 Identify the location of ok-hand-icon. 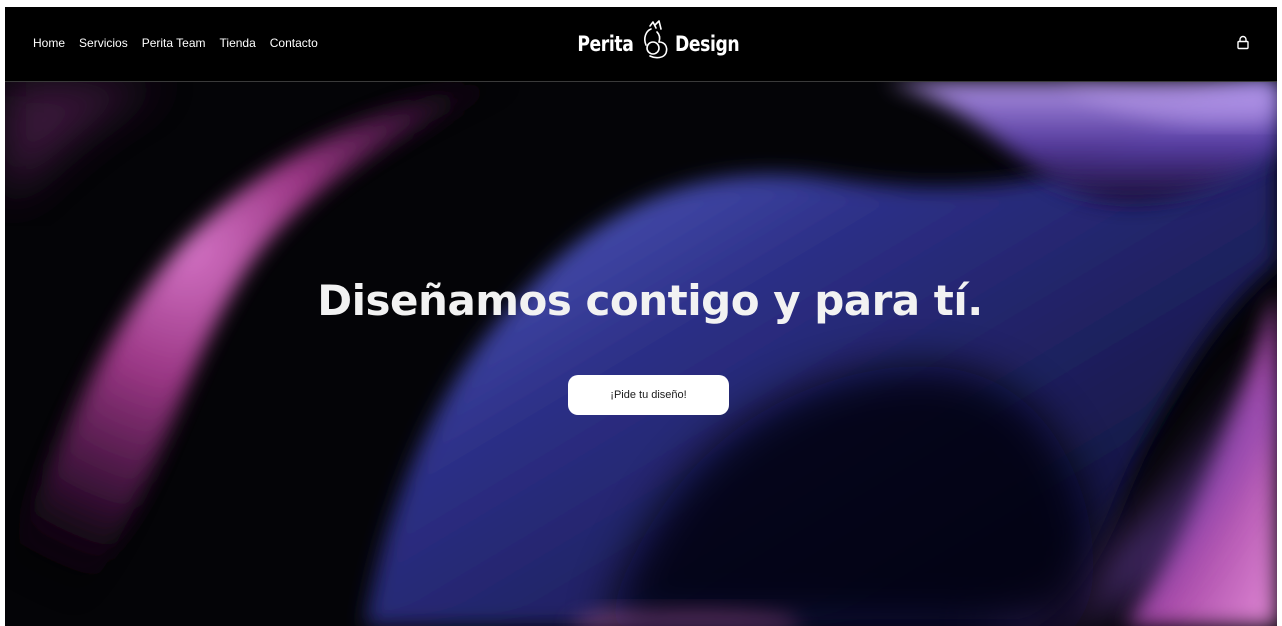
(656, 39).